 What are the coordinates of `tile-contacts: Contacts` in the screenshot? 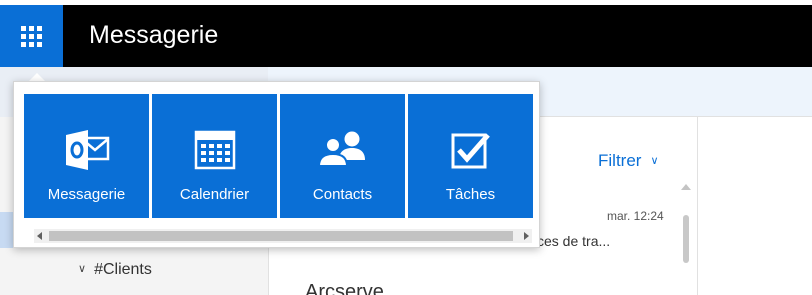 It's located at (342, 156).